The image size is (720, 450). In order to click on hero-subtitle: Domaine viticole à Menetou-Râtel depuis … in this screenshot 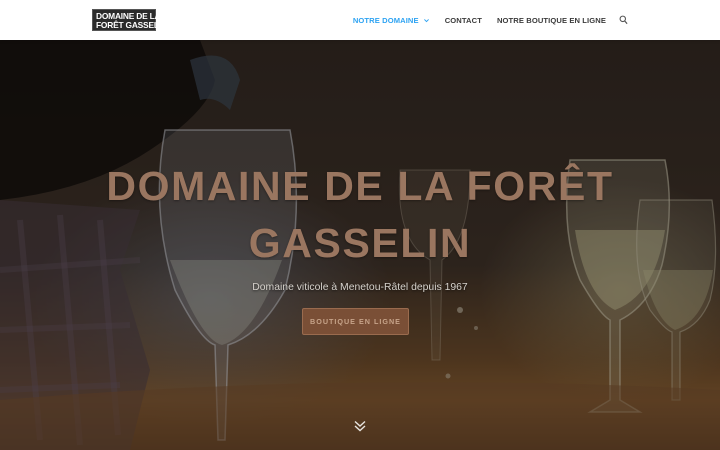, I will do `click(360, 287)`.